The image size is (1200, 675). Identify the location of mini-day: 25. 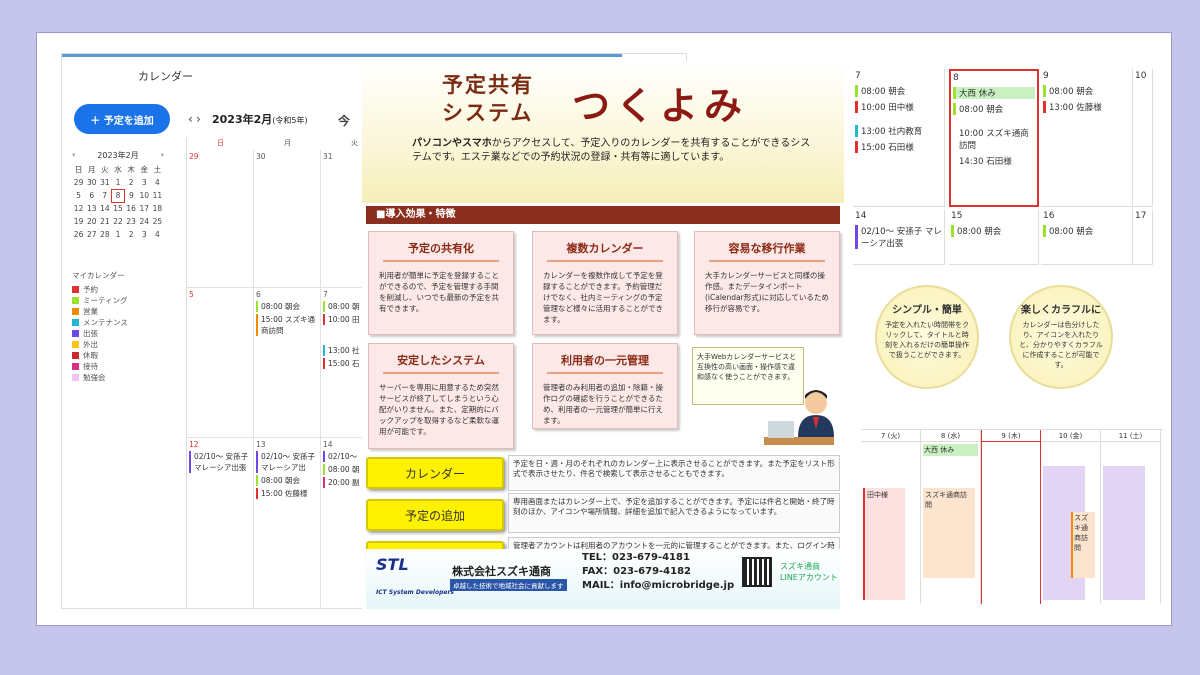
(157, 221).